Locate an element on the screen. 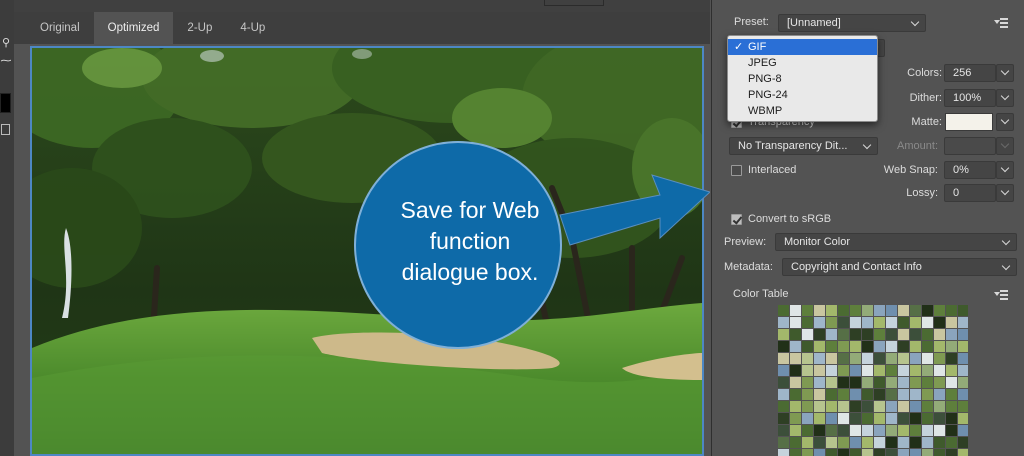  dither-field: 100% is located at coordinates (970, 98).